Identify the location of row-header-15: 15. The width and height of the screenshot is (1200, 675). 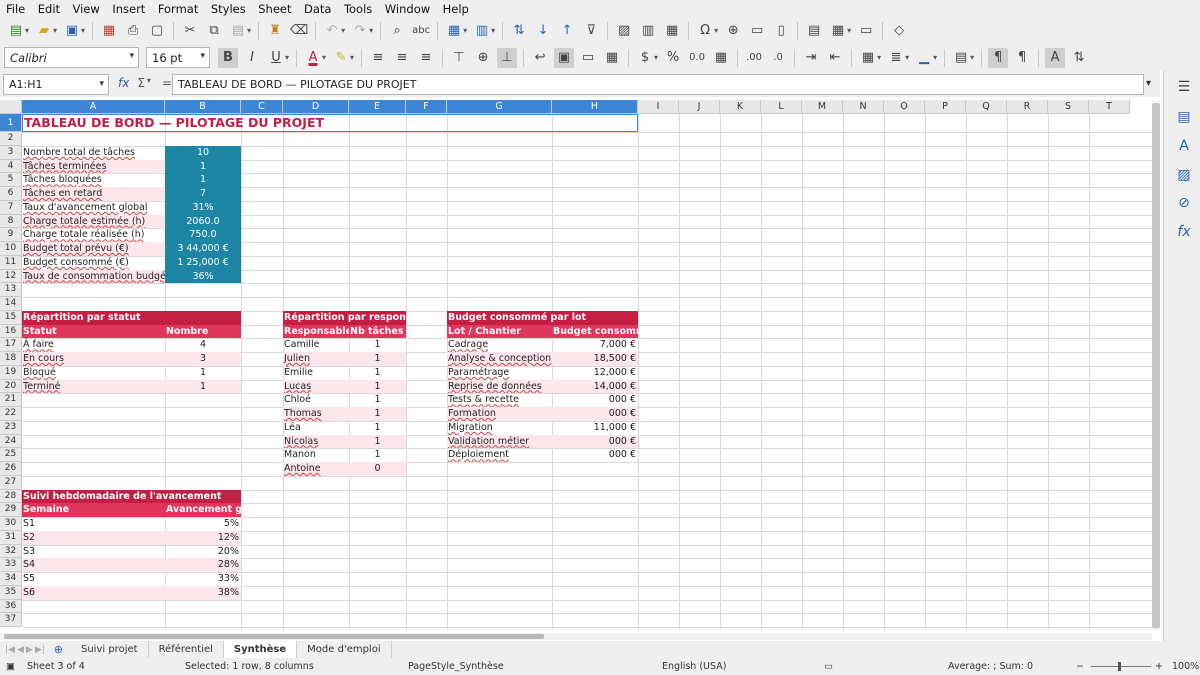
(11, 317).